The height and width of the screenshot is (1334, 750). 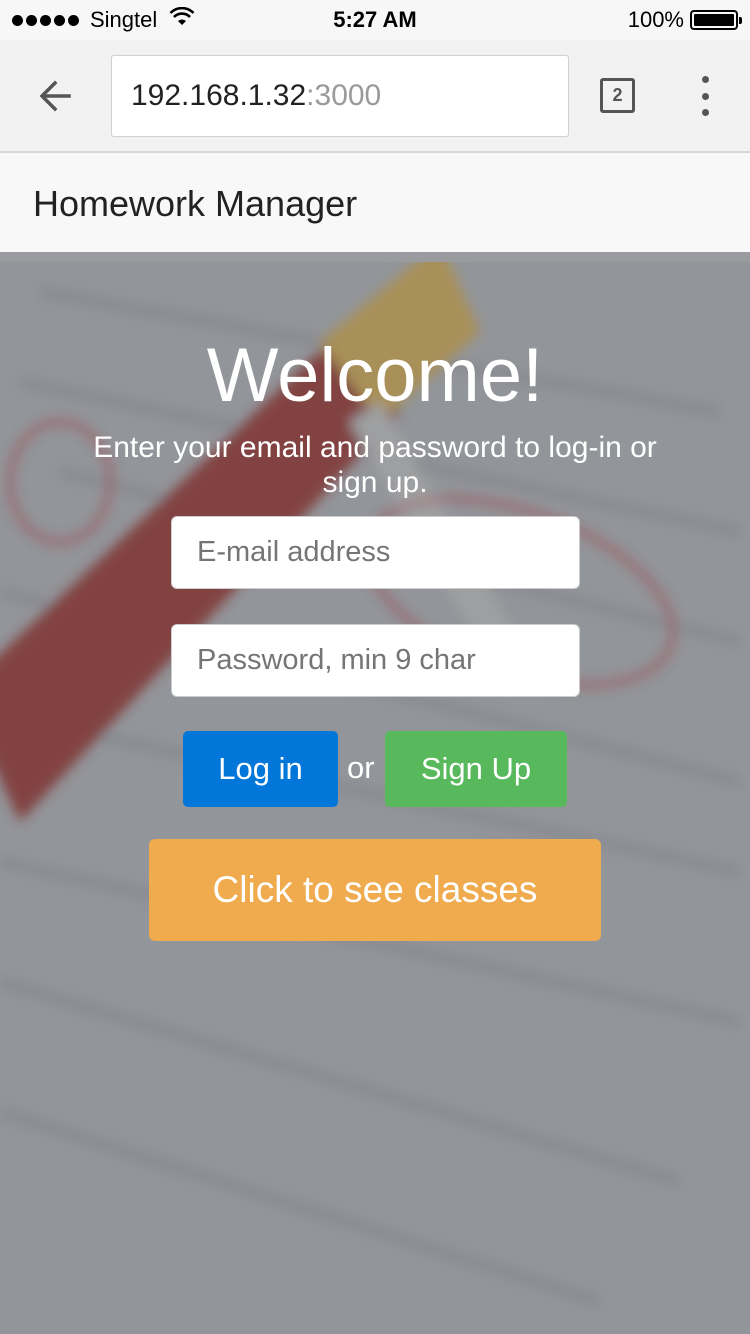 I want to click on back-button, so click(x=55, y=96).